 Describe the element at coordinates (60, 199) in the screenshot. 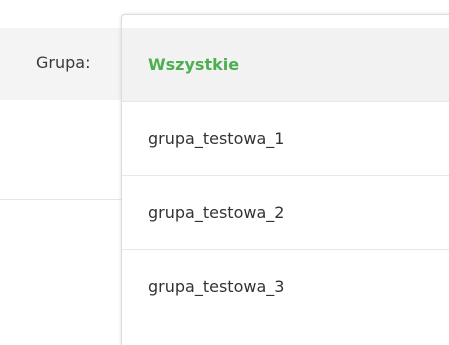

I see `row-divider` at that location.